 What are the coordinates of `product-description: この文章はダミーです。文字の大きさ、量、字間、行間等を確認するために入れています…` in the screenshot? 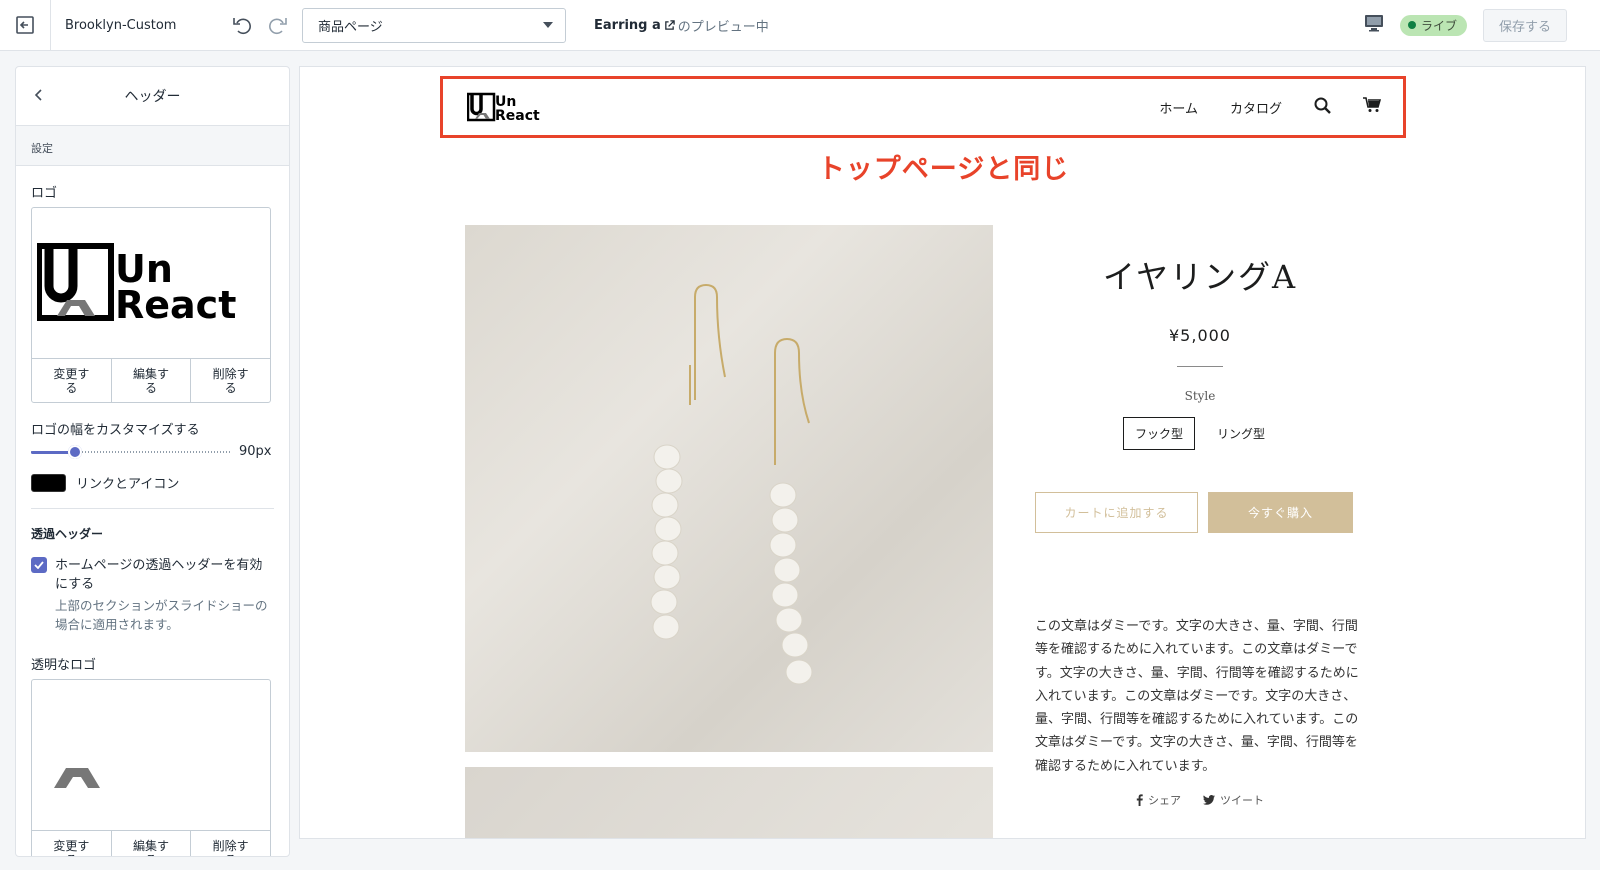 It's located at (1197, 696).